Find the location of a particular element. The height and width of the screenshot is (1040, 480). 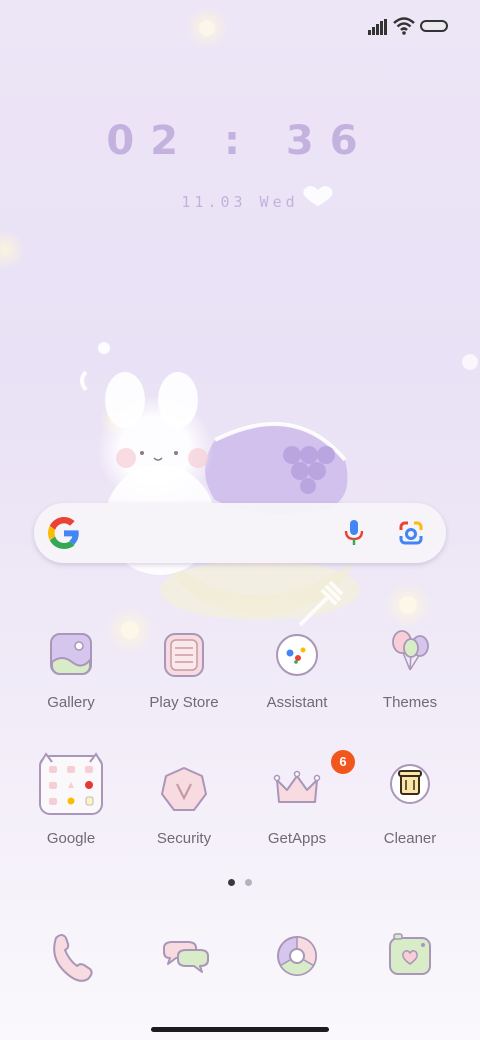

clock-date: 11.03 Wed is located at coordinates (240, 202).